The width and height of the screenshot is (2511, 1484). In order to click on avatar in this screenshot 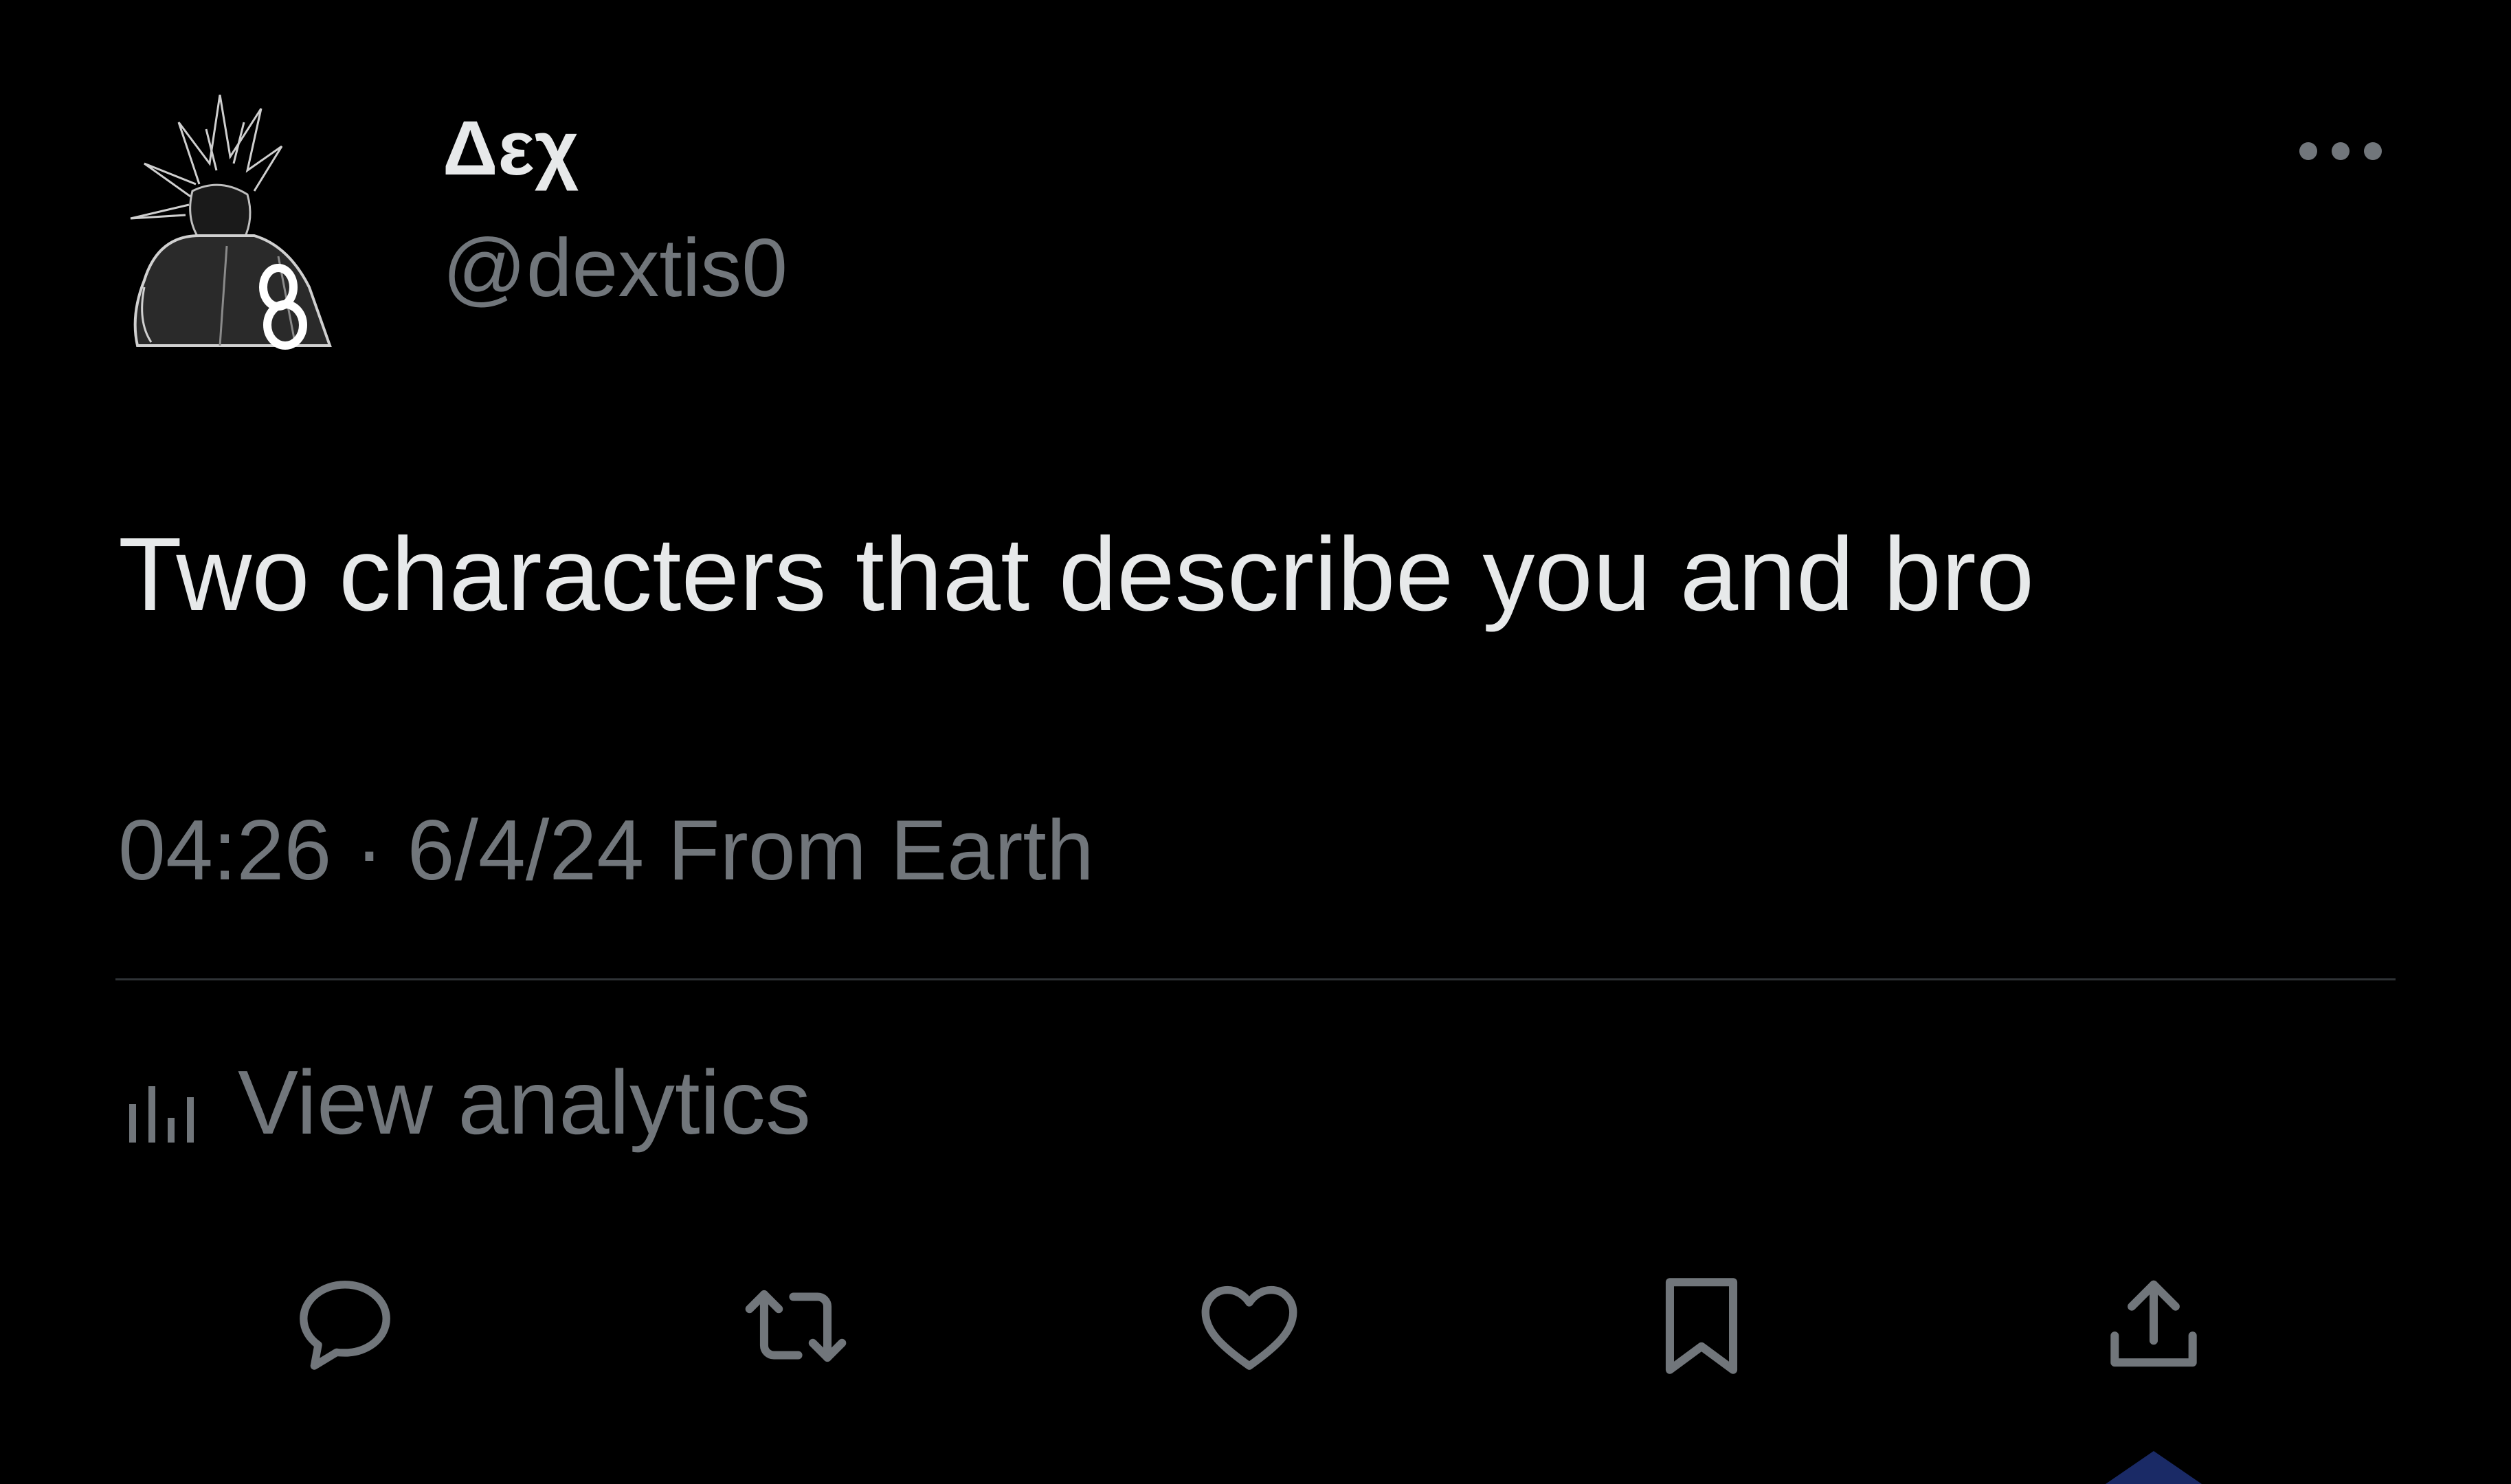, I will do `click(227, 218)`.